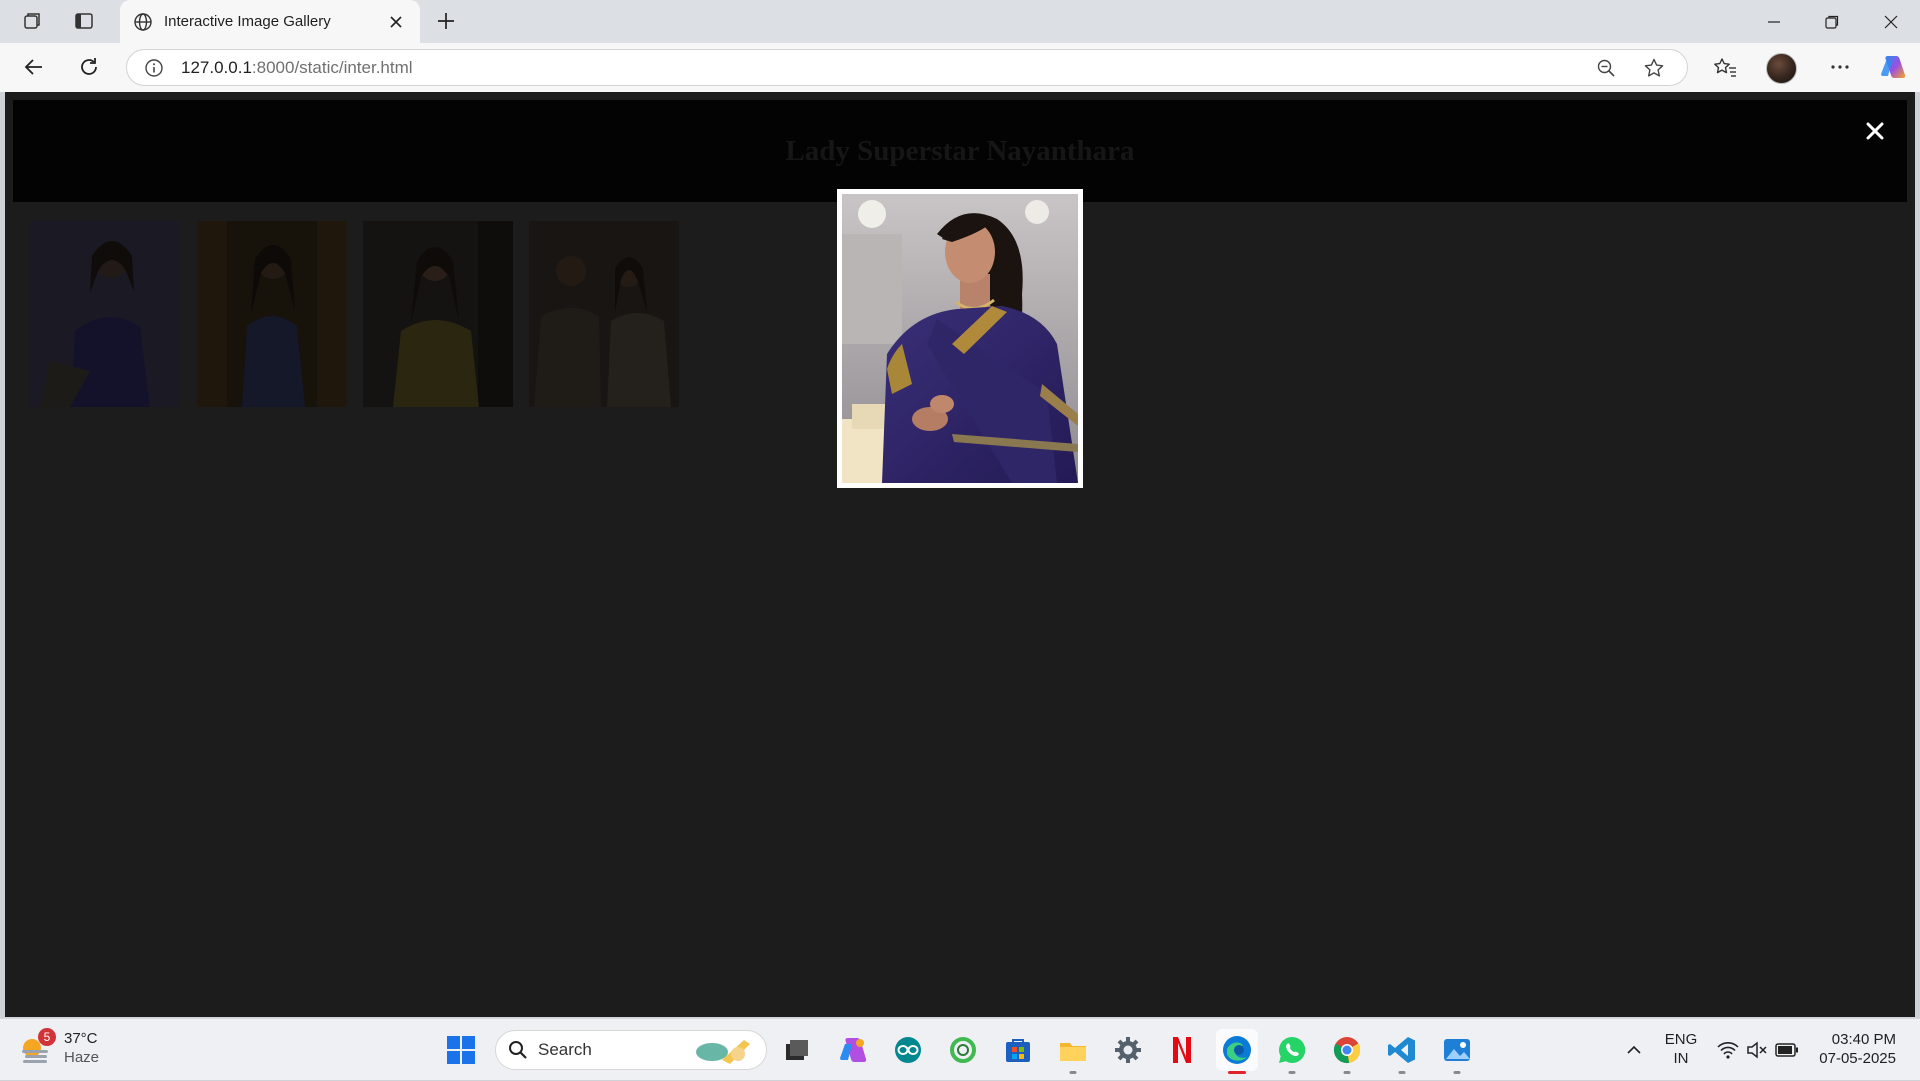 This screenshot has width=1920, height=1081. I want to click on language-indicator: ENG IN, so click(1681, 1049).